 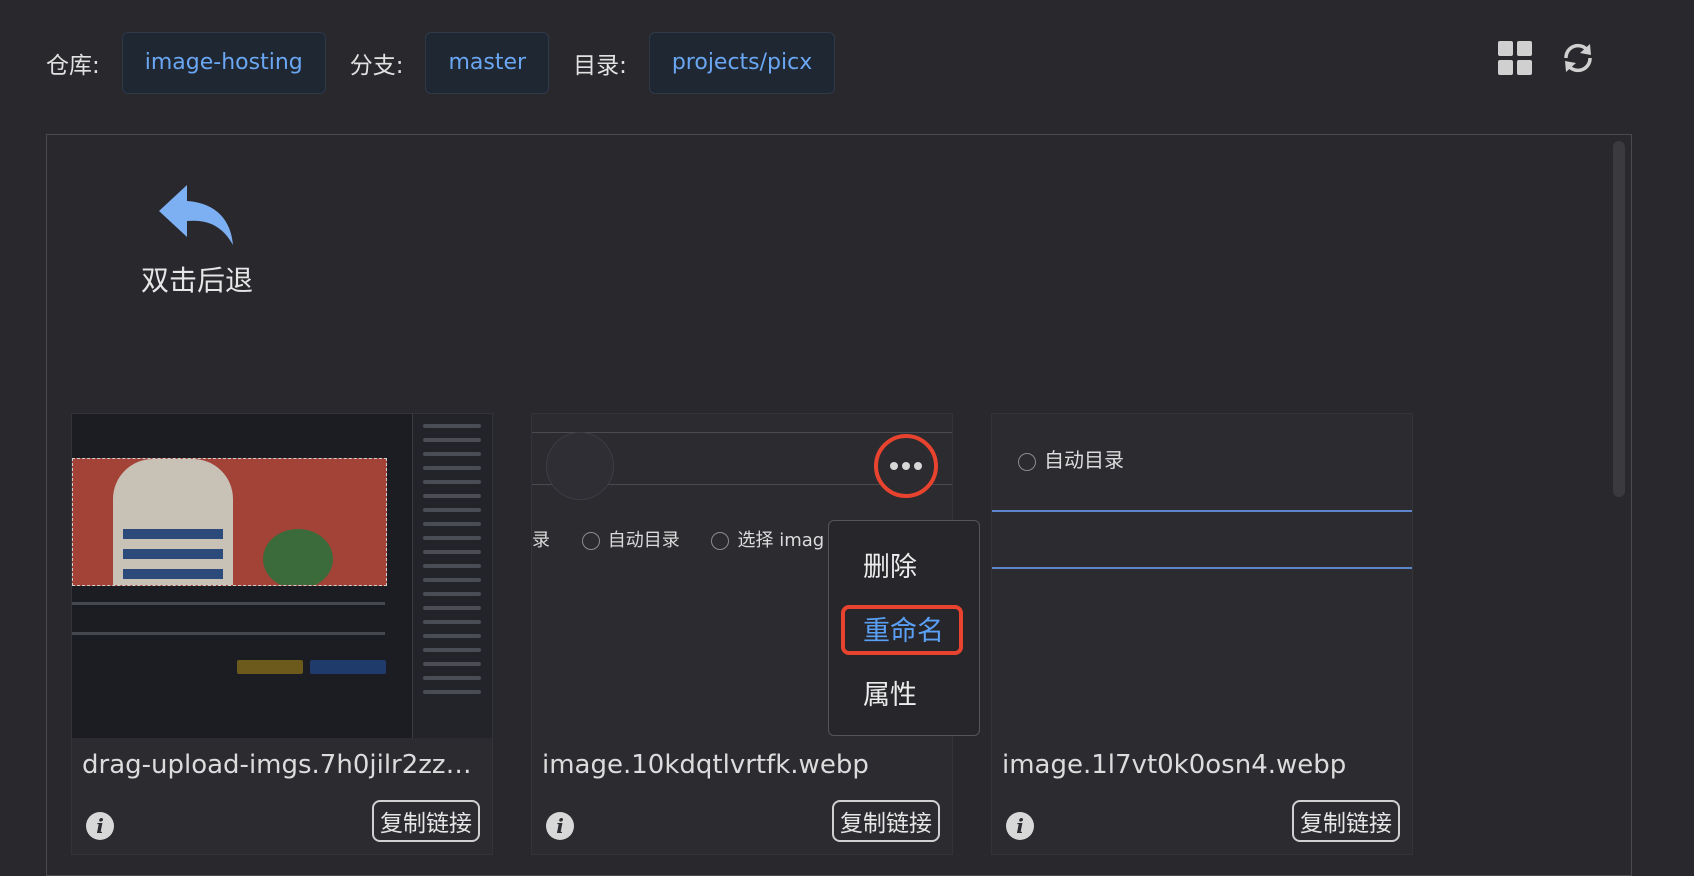 I want to click on grid-view-icon, so click(x=1515, y=58).